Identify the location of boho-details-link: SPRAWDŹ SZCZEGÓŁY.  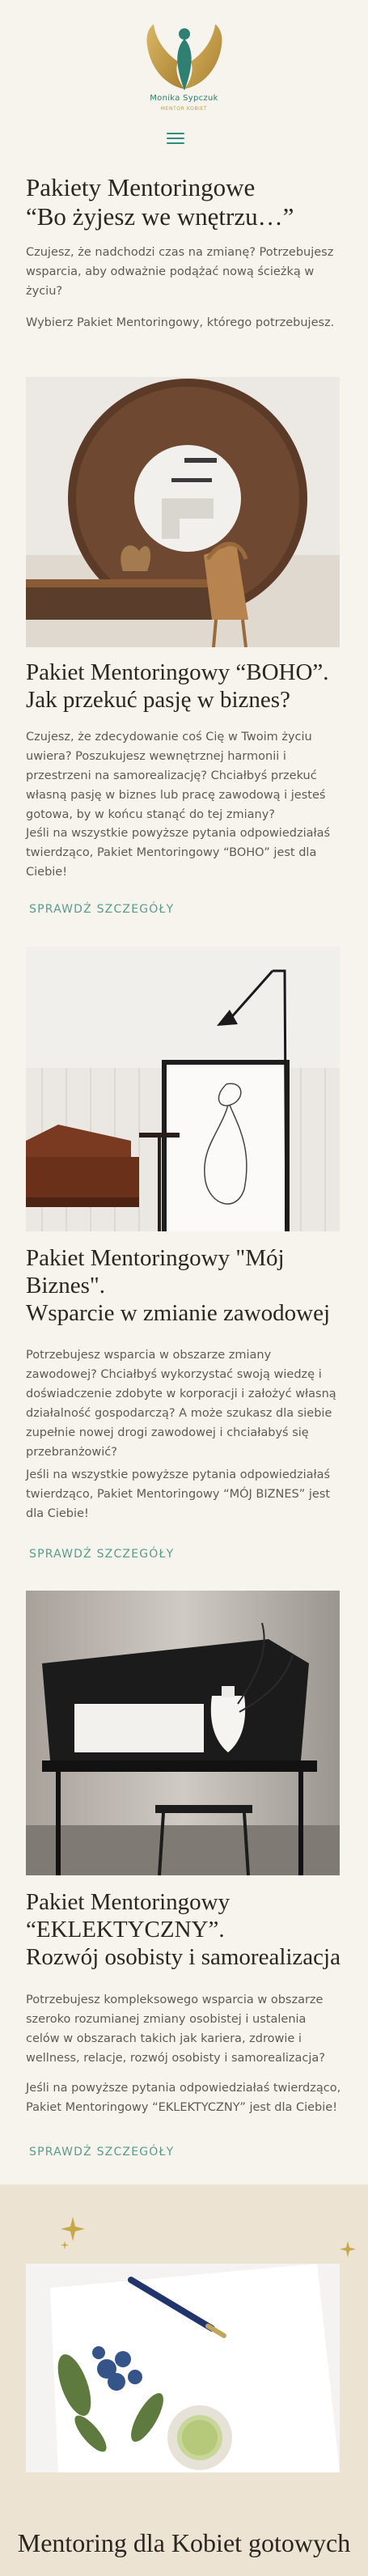
(101, 909).